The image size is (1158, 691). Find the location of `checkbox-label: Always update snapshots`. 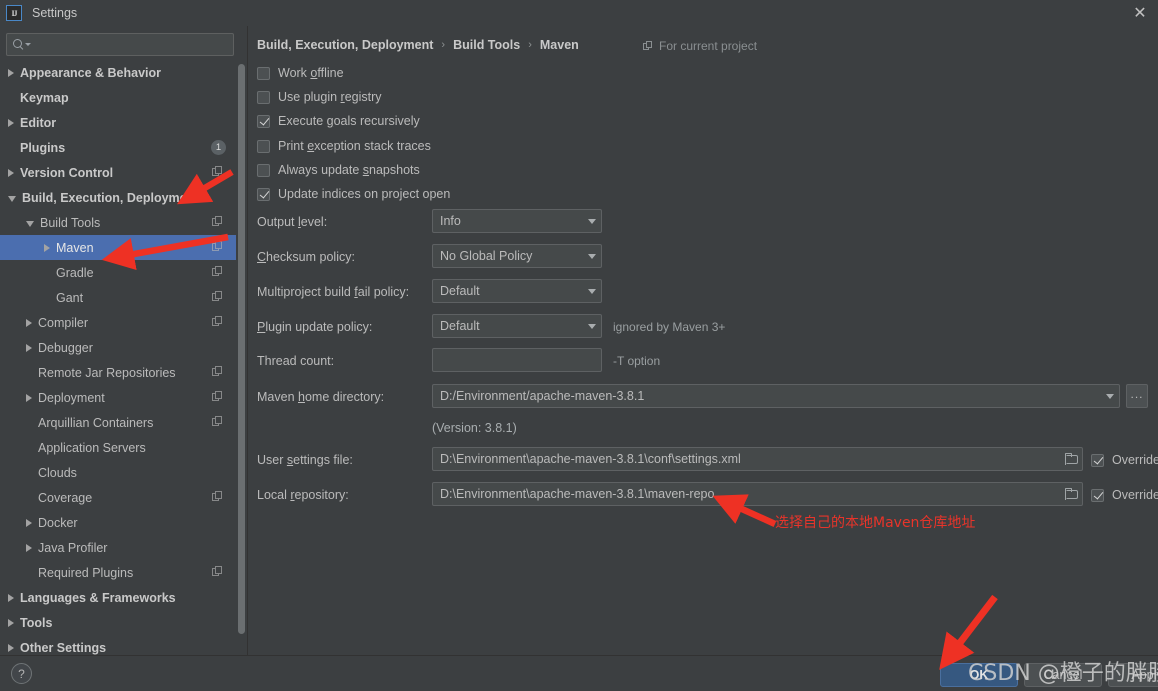

checkbox-label: Always update snapshots is located at coordinates (349, 170).